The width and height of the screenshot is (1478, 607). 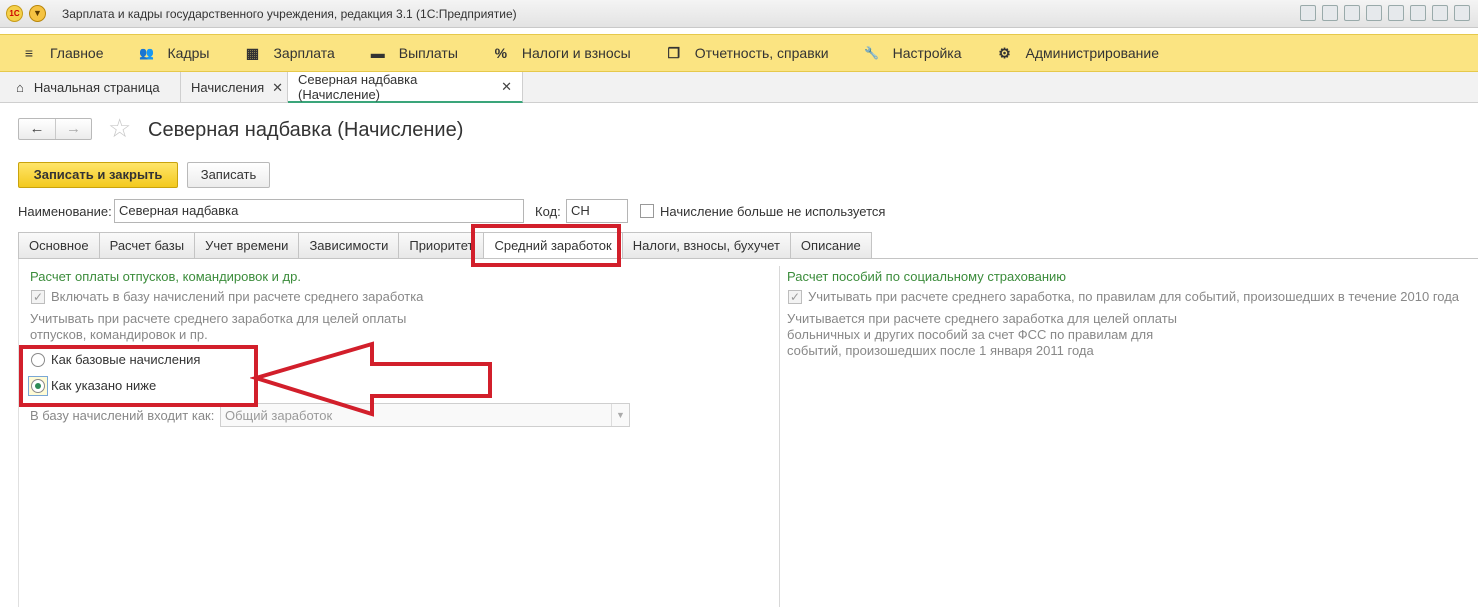 I want to click on link-icon, so click(x=1374, y=13).